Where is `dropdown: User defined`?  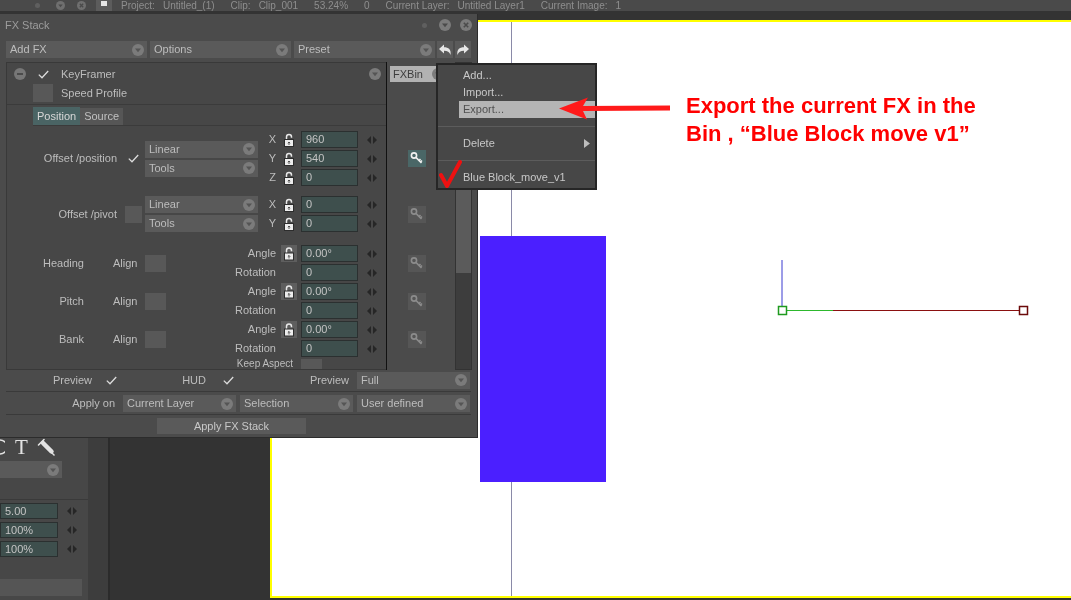 dropdown: User defined is located at coordinates (413, 403).